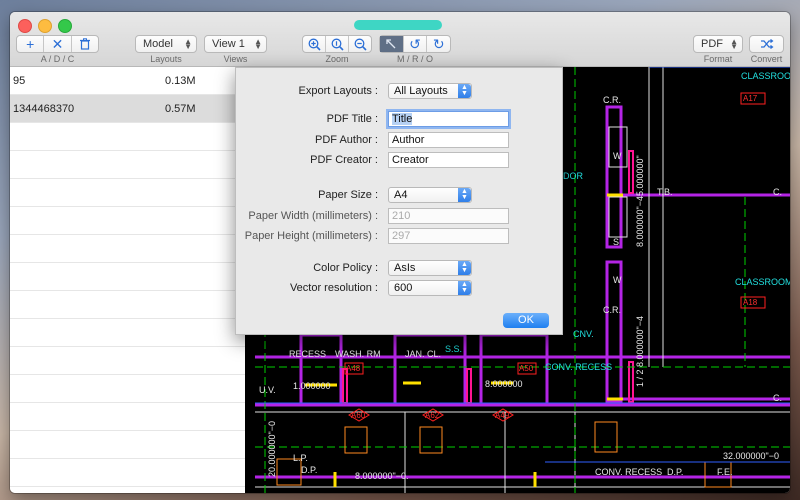 The width and height of the screenshot is (800, 500). Describe the element at coordinates (398, 25) in the screenshot. I see `title-indicator` at that location.